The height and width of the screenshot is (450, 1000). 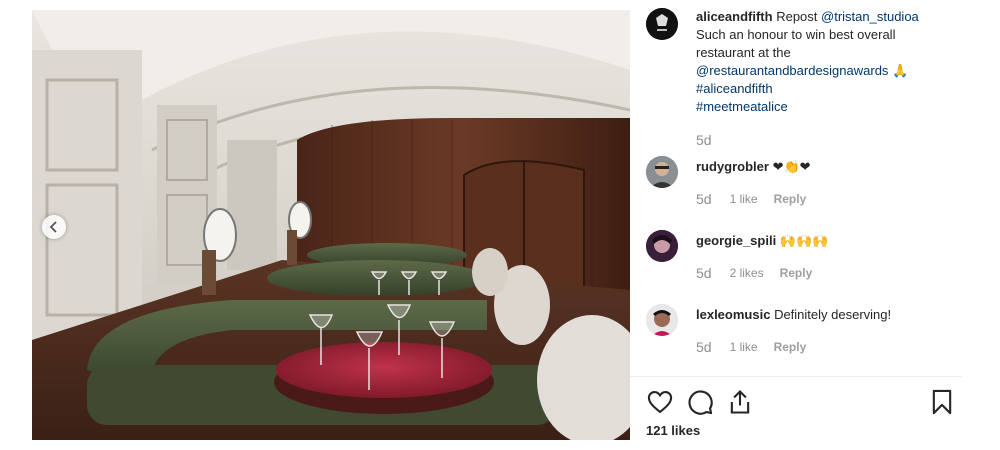 I want to click on award-mention-link: @restaurantandbardesignawards, so click(x=792, y=70).